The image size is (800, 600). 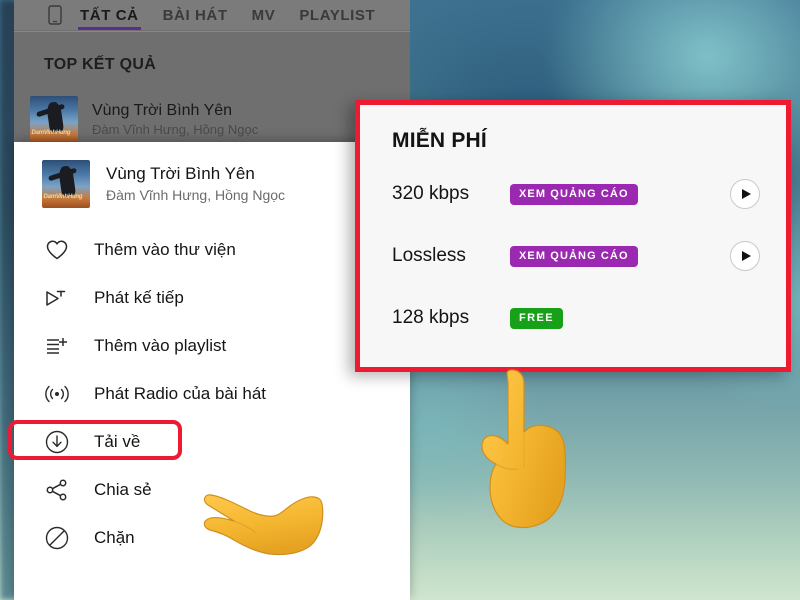 What do you see at coordinates (160, 345) in the screenshot?
I see `menu-item-label: Thêm vào playlist` at bounding box center [160, 345].